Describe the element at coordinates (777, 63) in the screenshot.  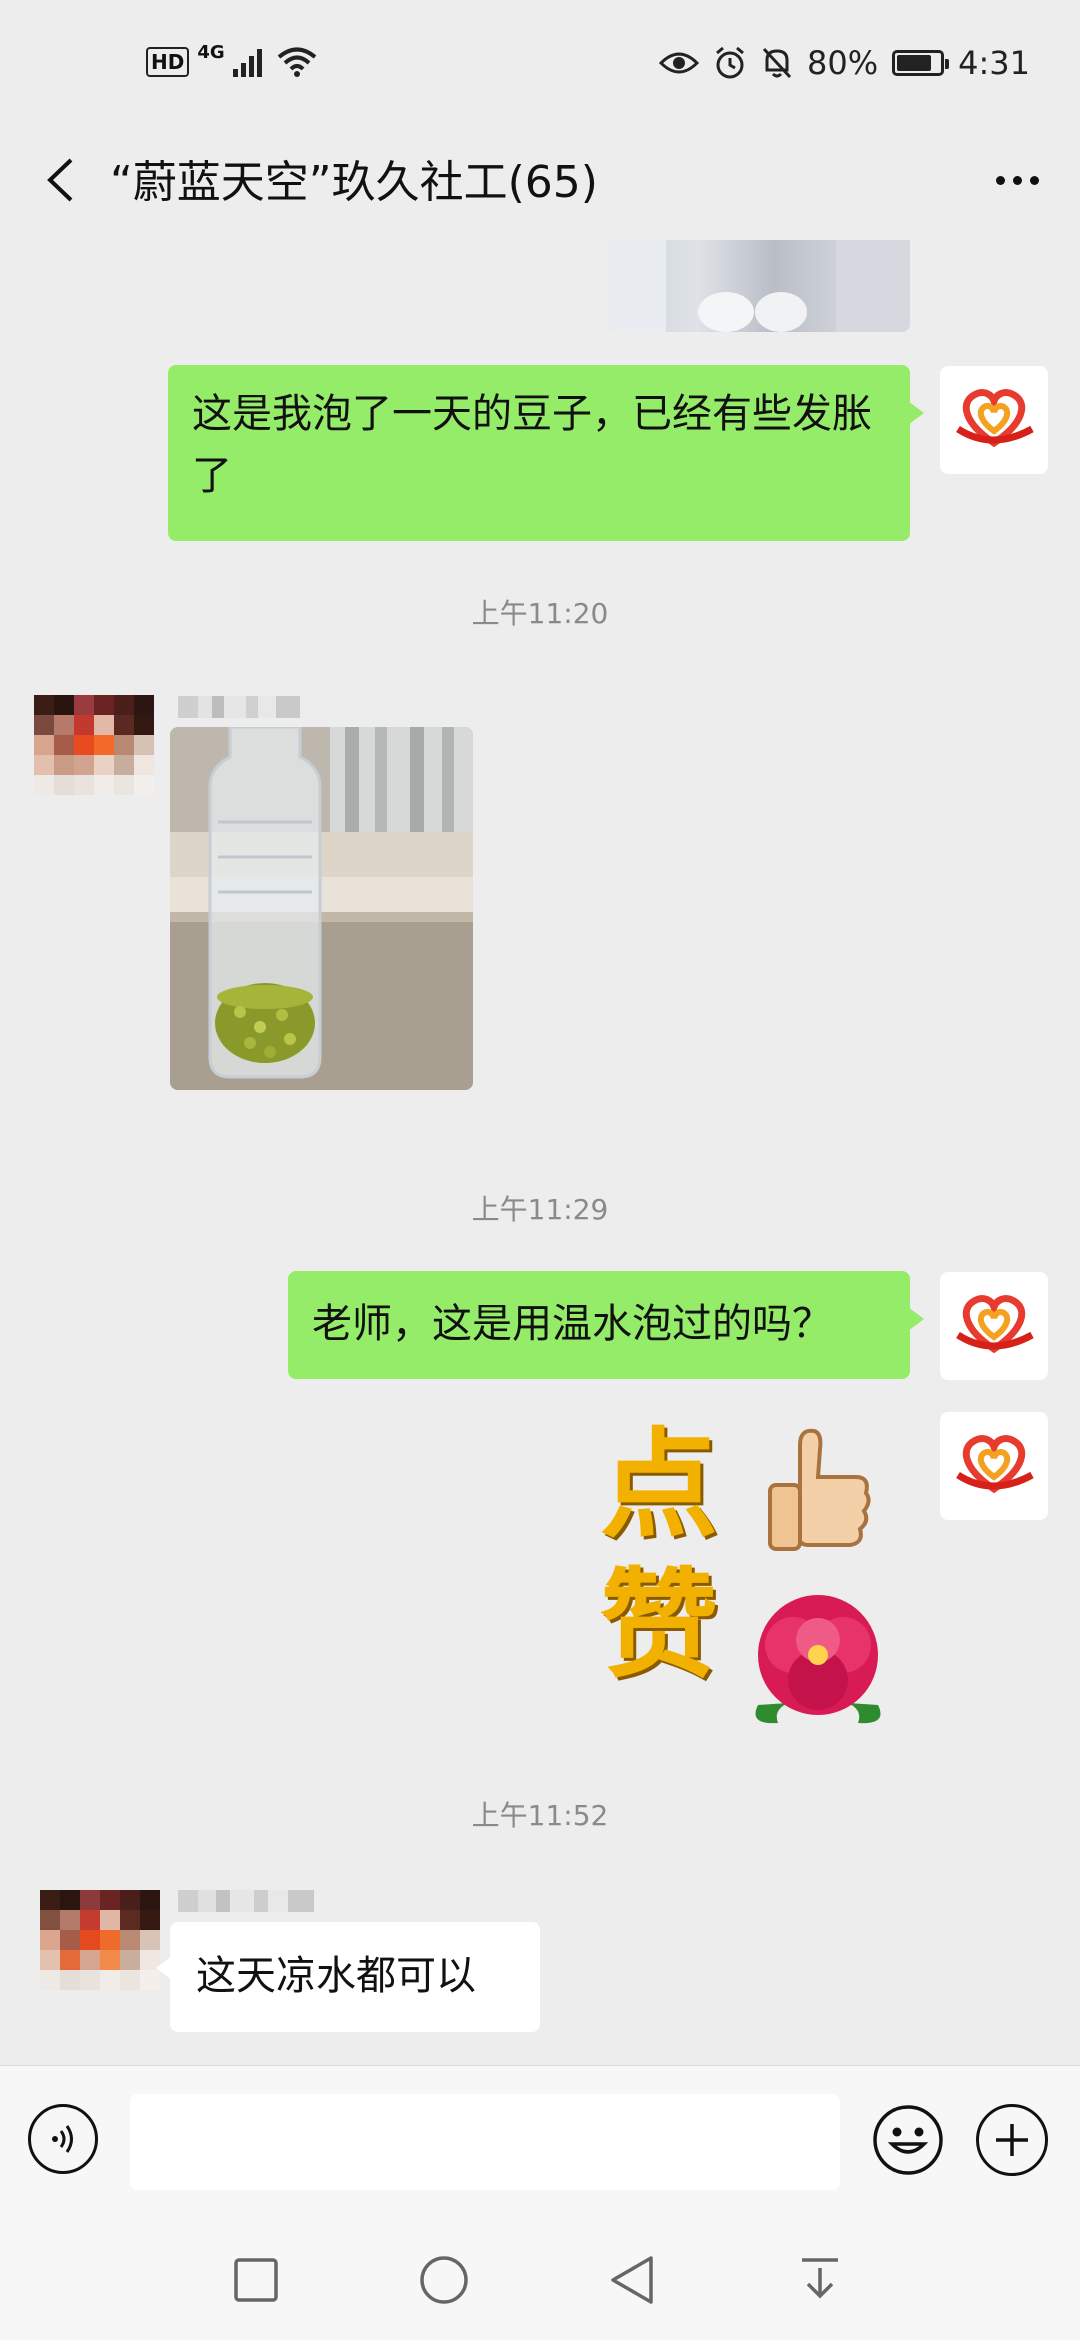
I see `mute-icon` at that location.